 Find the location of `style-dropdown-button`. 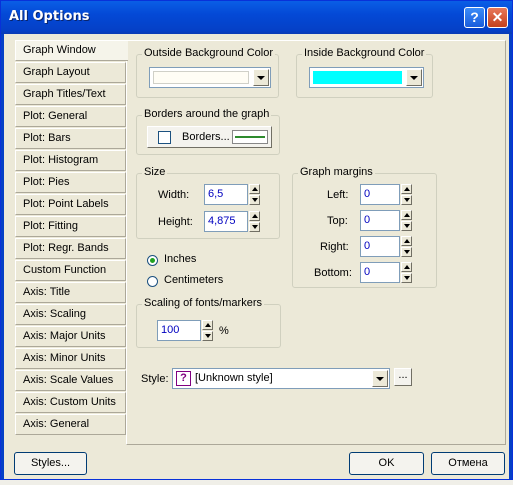

style-dropdown-button is located at coordinates (380, 378).